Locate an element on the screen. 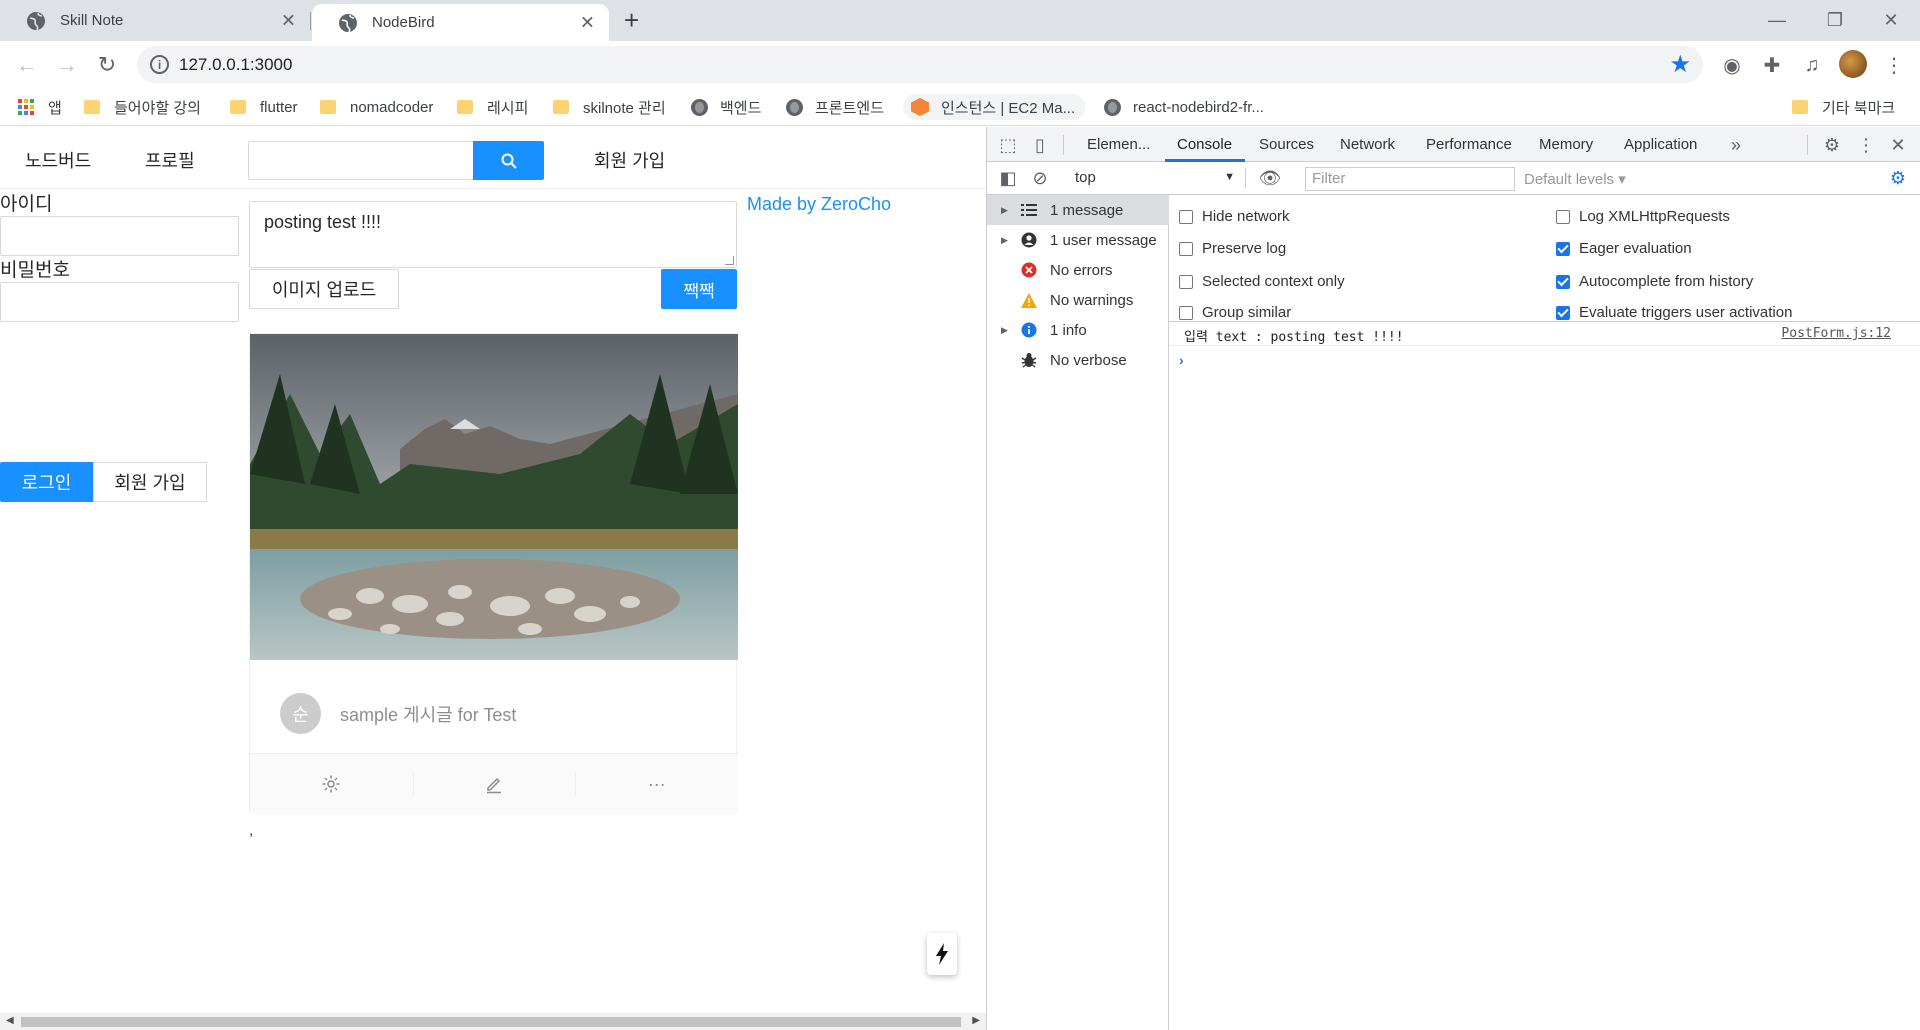 Image resolution: width=1920 pixels, height=1030 pixels. puzzle-icon: ✚ is located at coordinates (1772, 65).